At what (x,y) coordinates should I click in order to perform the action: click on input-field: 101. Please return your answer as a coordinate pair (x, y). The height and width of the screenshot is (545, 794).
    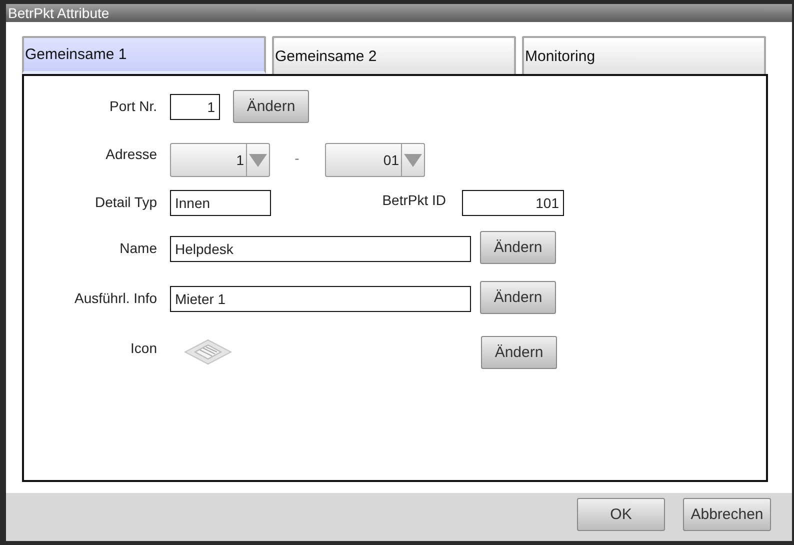
    Looking at the image, I should click on (513, 203).